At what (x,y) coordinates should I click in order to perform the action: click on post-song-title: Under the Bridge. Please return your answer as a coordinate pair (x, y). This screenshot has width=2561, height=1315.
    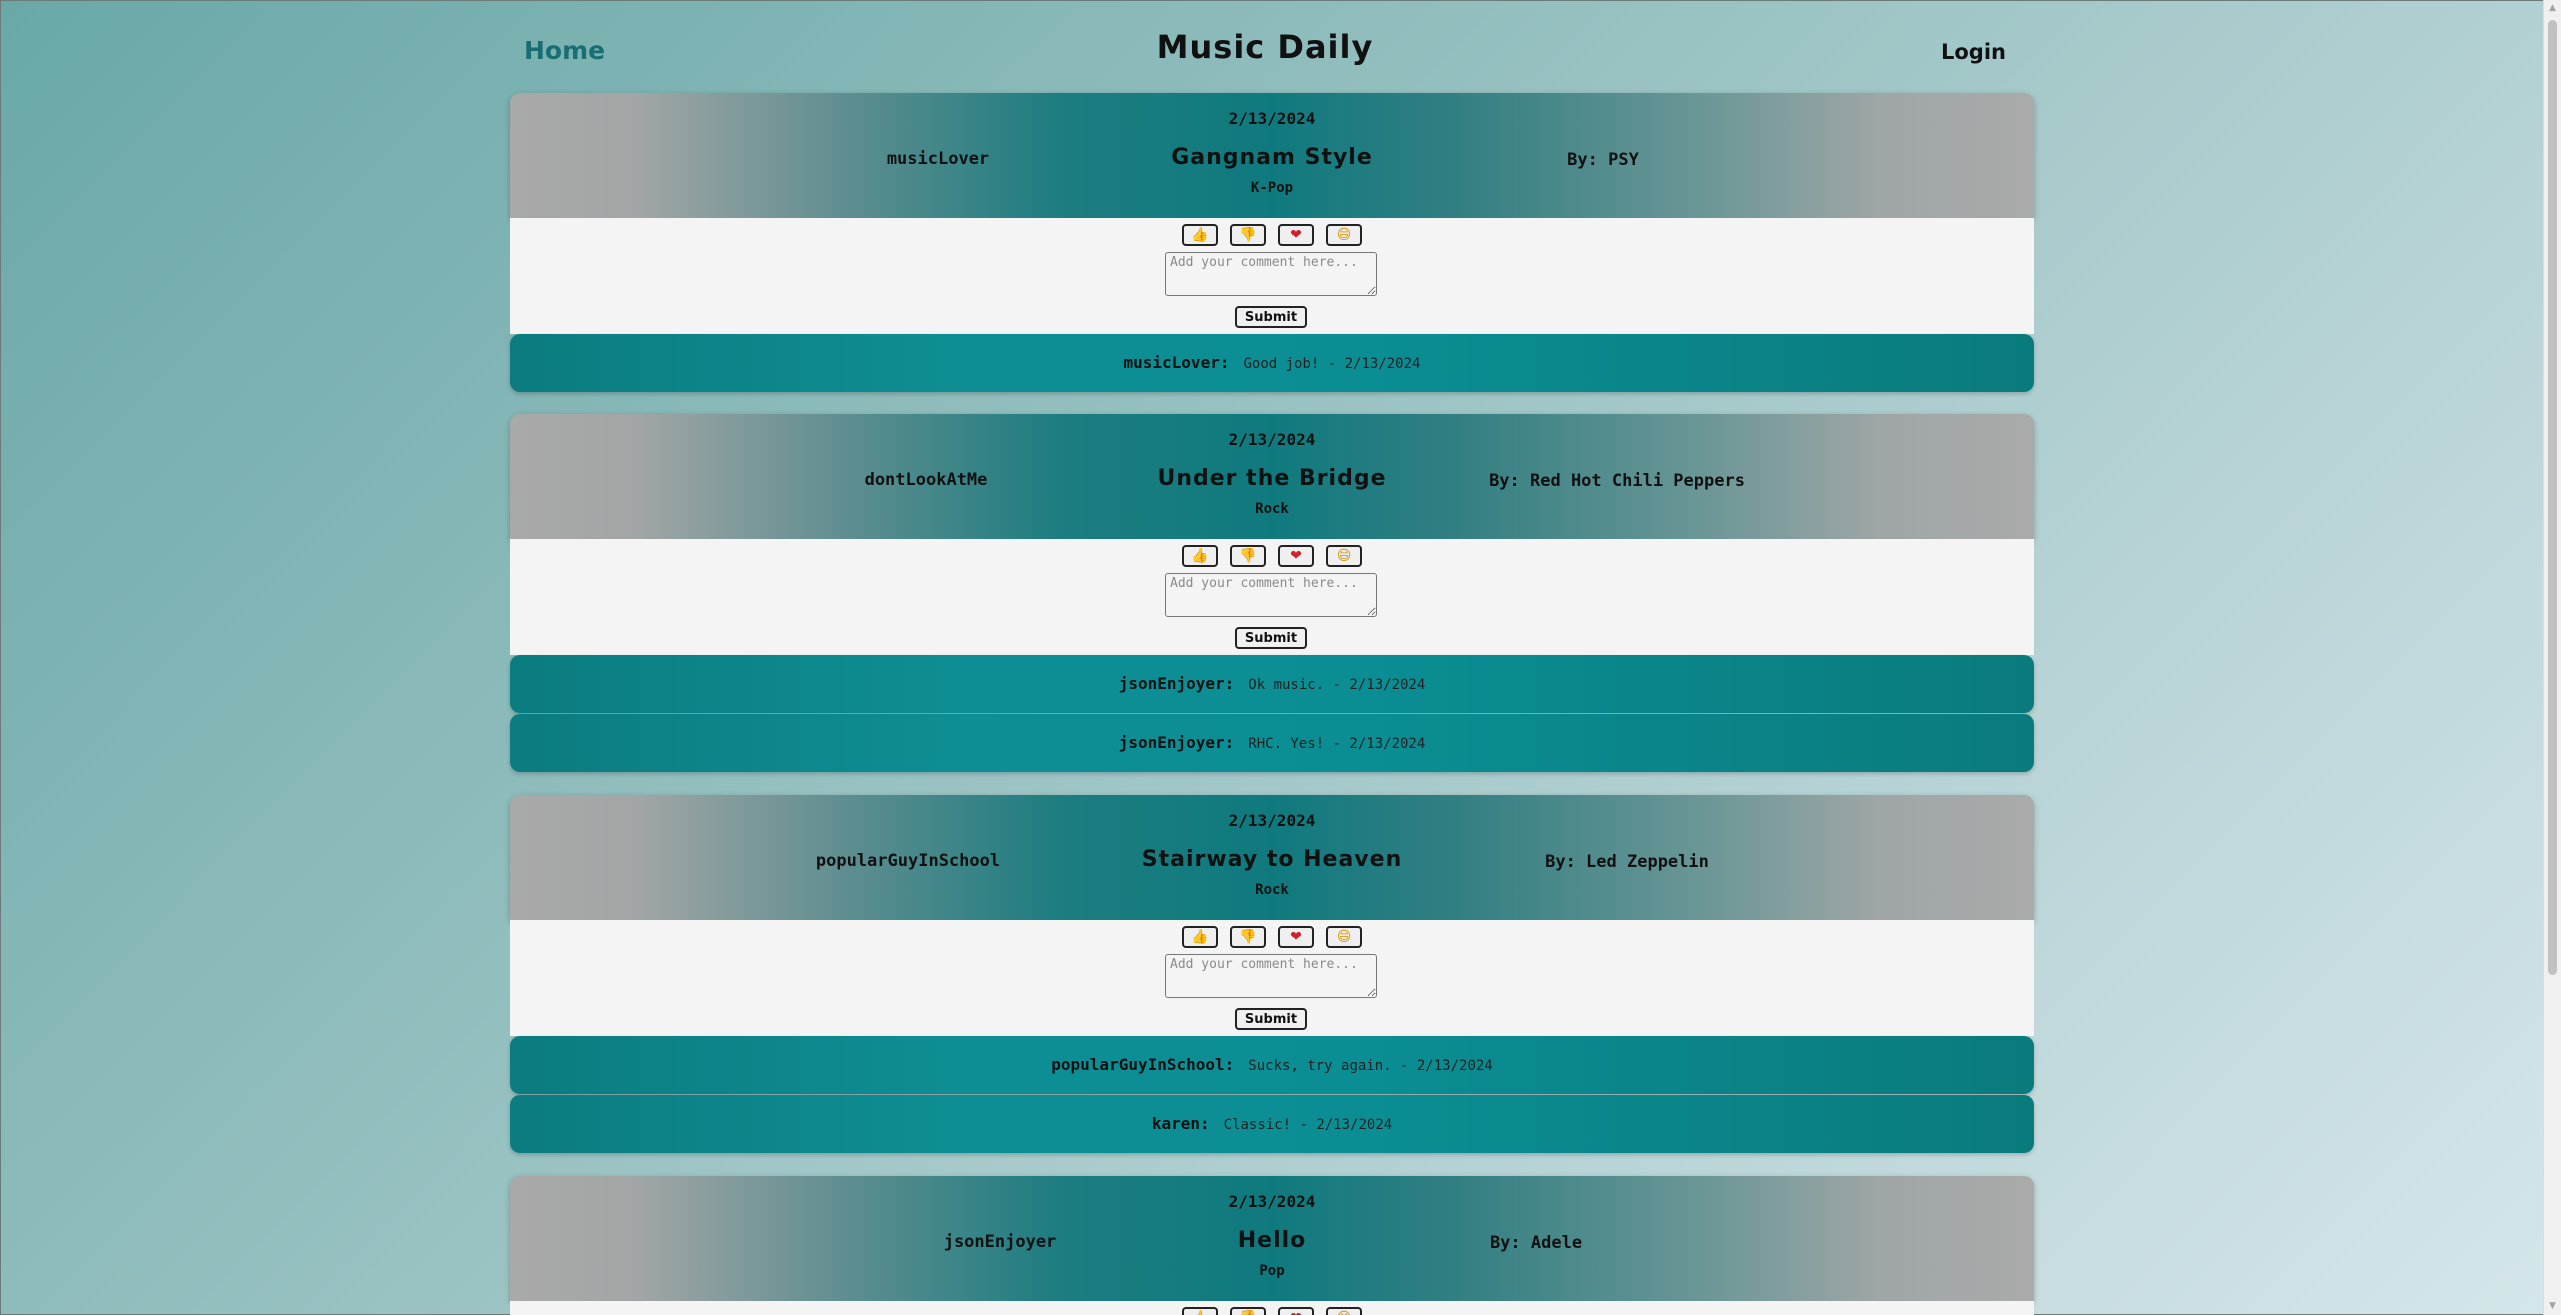
    Looking at the image, I should click on (1272, 478).